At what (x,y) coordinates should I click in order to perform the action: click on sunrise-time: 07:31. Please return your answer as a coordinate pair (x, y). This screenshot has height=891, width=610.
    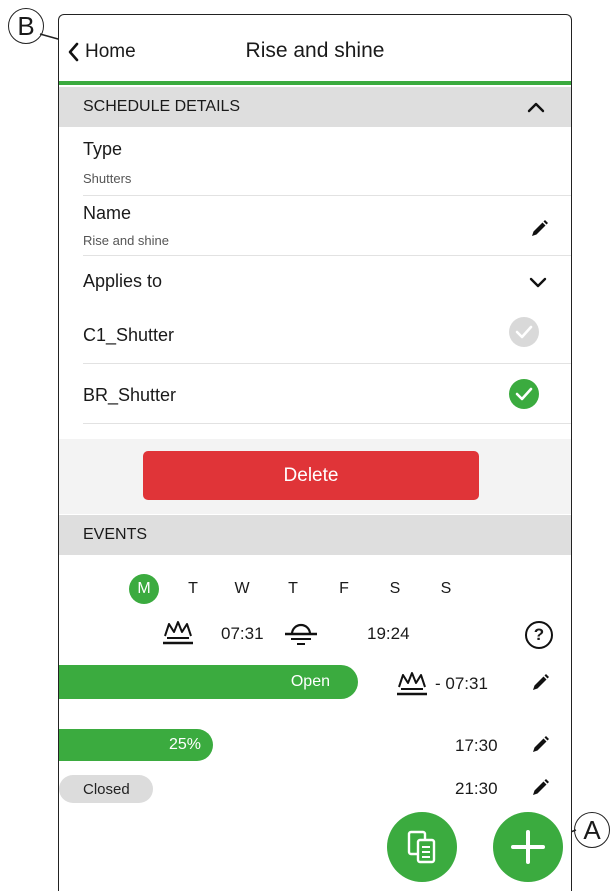
    Looking at the image, I should click on (242, 633).